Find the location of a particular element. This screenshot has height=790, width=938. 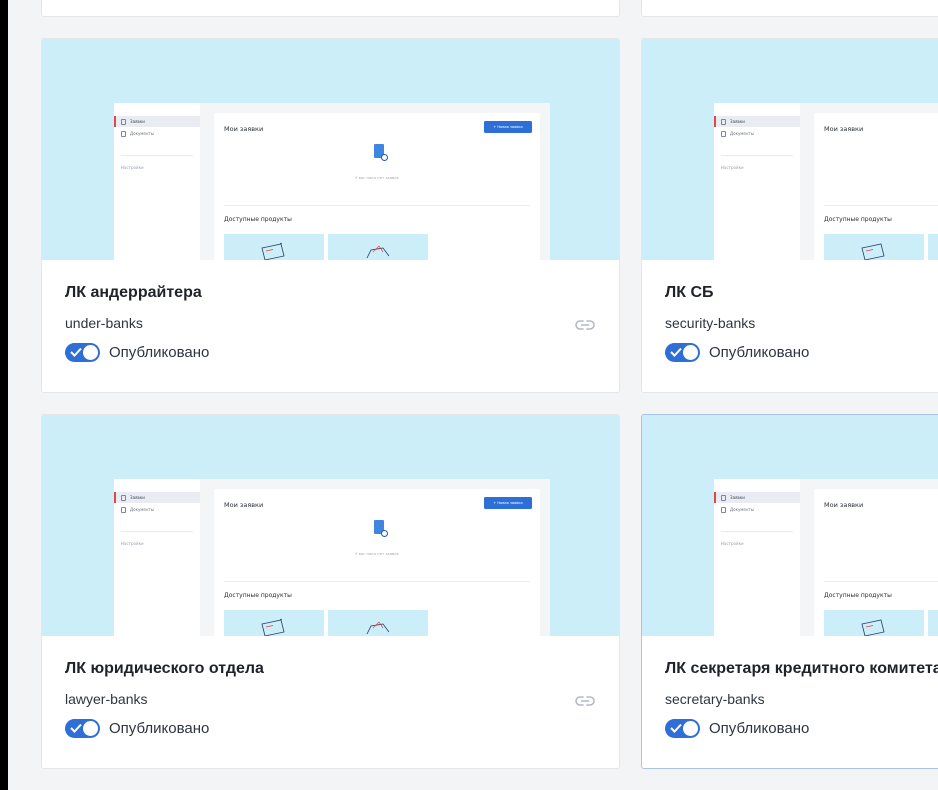

card-info: ЛК СБ security-banks Опубликовано is located at coordinates (801, 323).